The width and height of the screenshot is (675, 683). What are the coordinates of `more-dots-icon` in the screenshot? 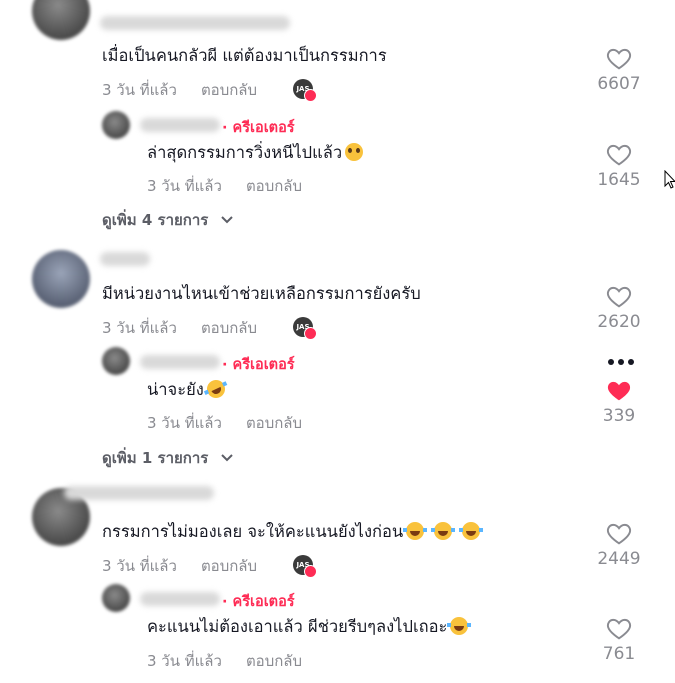 It's located at (621, 362).